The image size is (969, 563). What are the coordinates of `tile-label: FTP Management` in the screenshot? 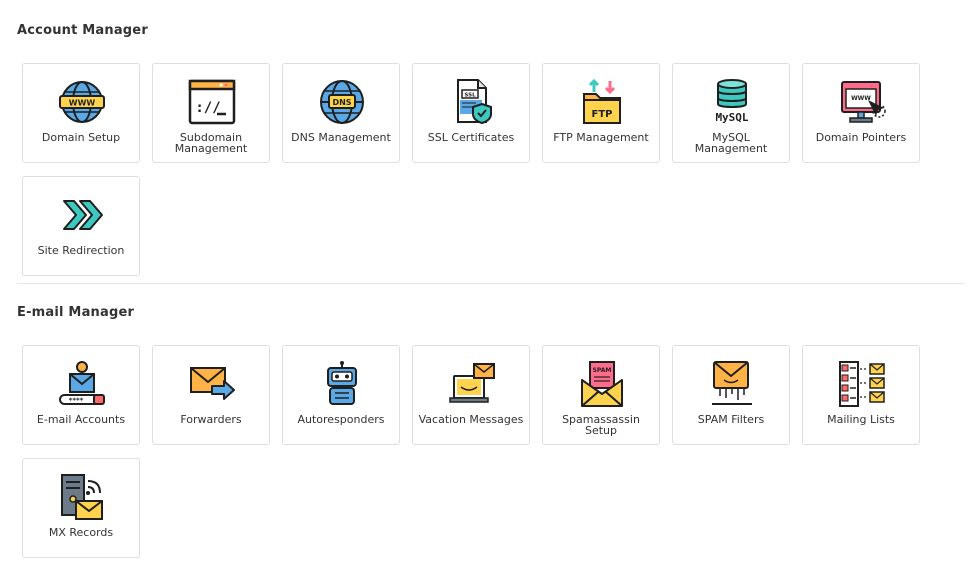 It's located at (601, 137).